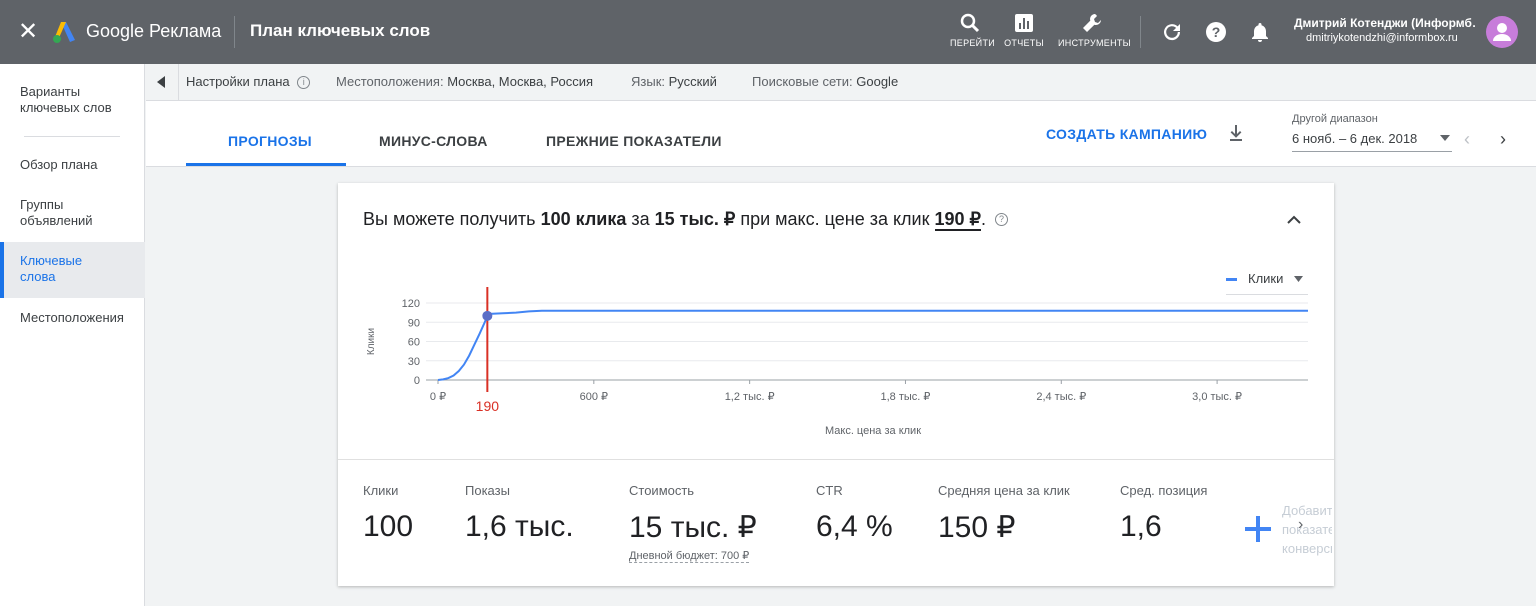 This screenshot has height=606, width=1536. I want to click on sidebar-item-ad-groups: Группы объявлений, so click(65, 213).